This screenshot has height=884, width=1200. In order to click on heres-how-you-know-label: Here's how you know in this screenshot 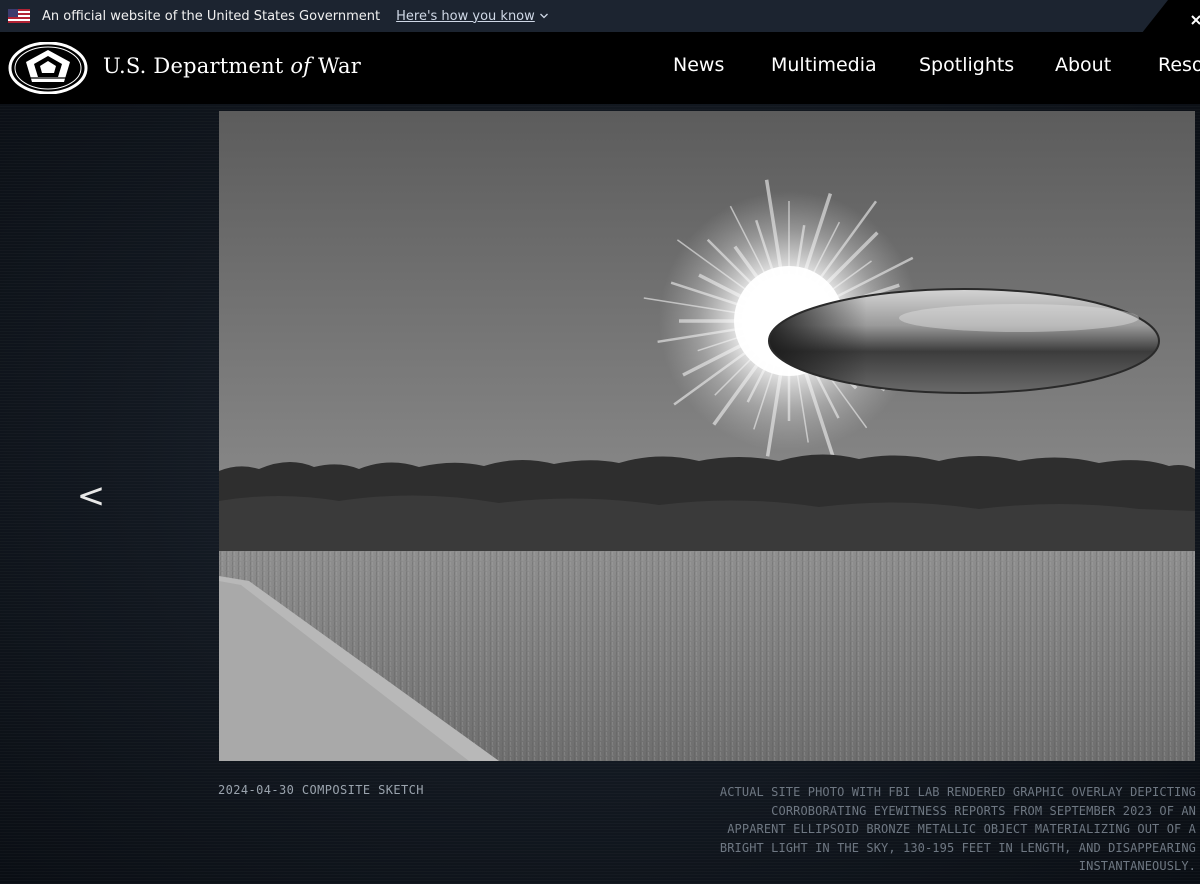, I will do `click(465, 16)`.